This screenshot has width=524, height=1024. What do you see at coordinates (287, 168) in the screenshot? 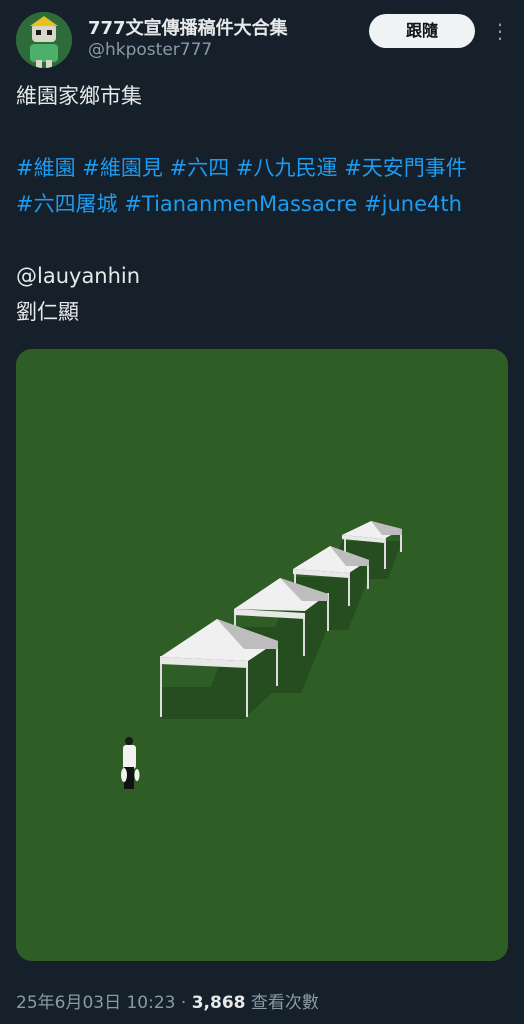
I see `hashtag: #八九民運` at bounding box center [287, 168].